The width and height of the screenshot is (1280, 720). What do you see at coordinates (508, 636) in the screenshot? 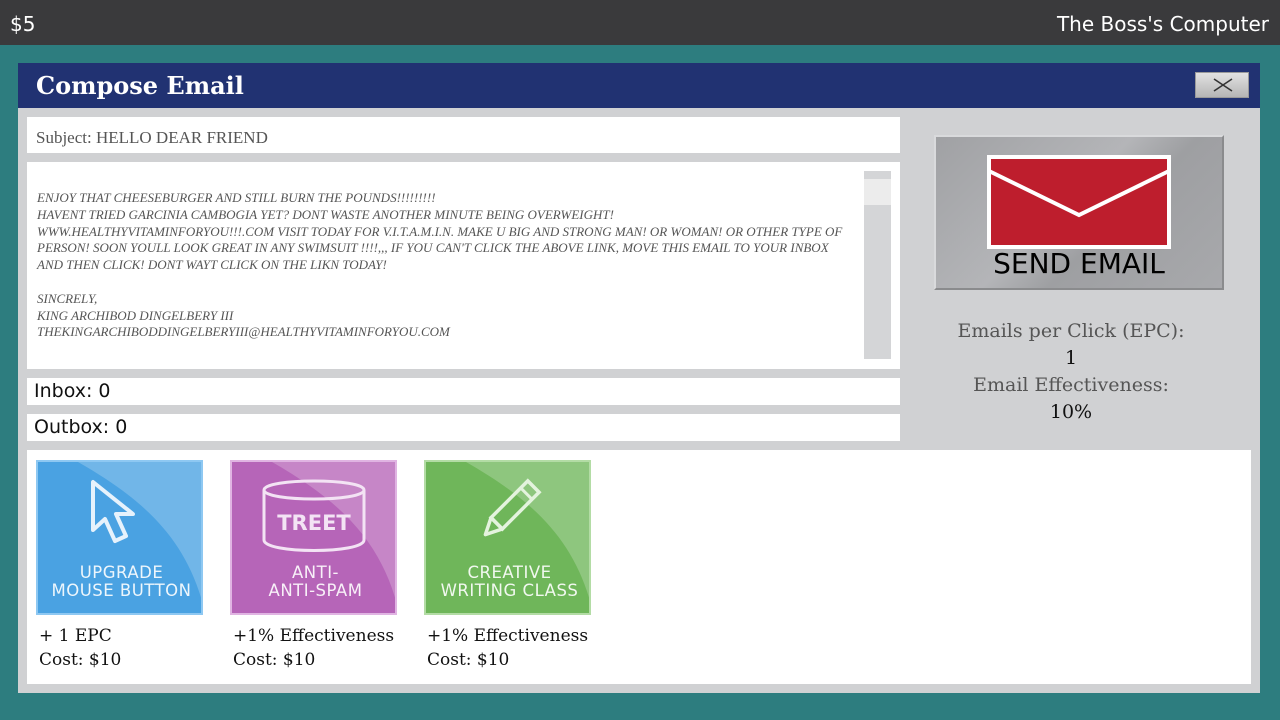
I see `upgrade-creative-writing-effect: +1% Effectiveness` at bounding box center [508, 636].